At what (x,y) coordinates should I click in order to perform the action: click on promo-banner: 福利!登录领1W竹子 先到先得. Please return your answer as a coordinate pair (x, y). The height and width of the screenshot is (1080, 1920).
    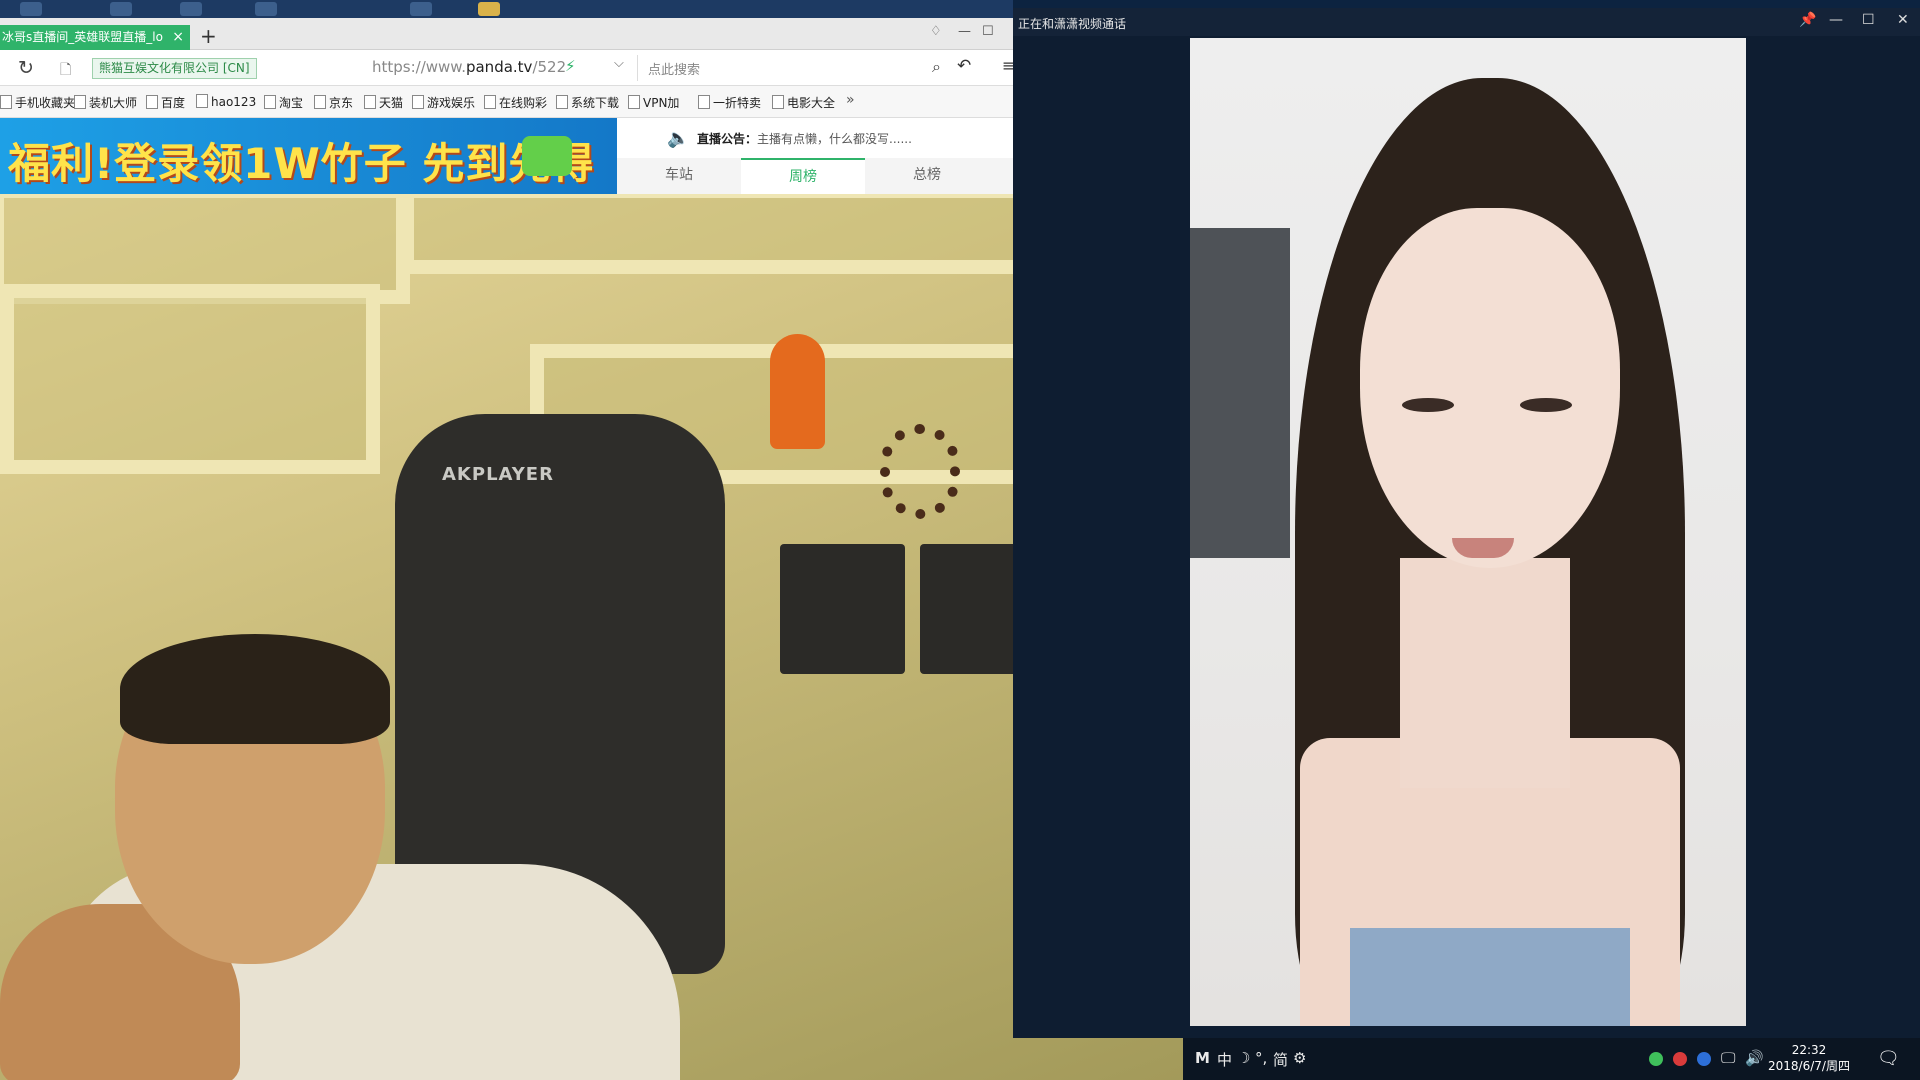
    Looking at the image, I should click on (308, 156).